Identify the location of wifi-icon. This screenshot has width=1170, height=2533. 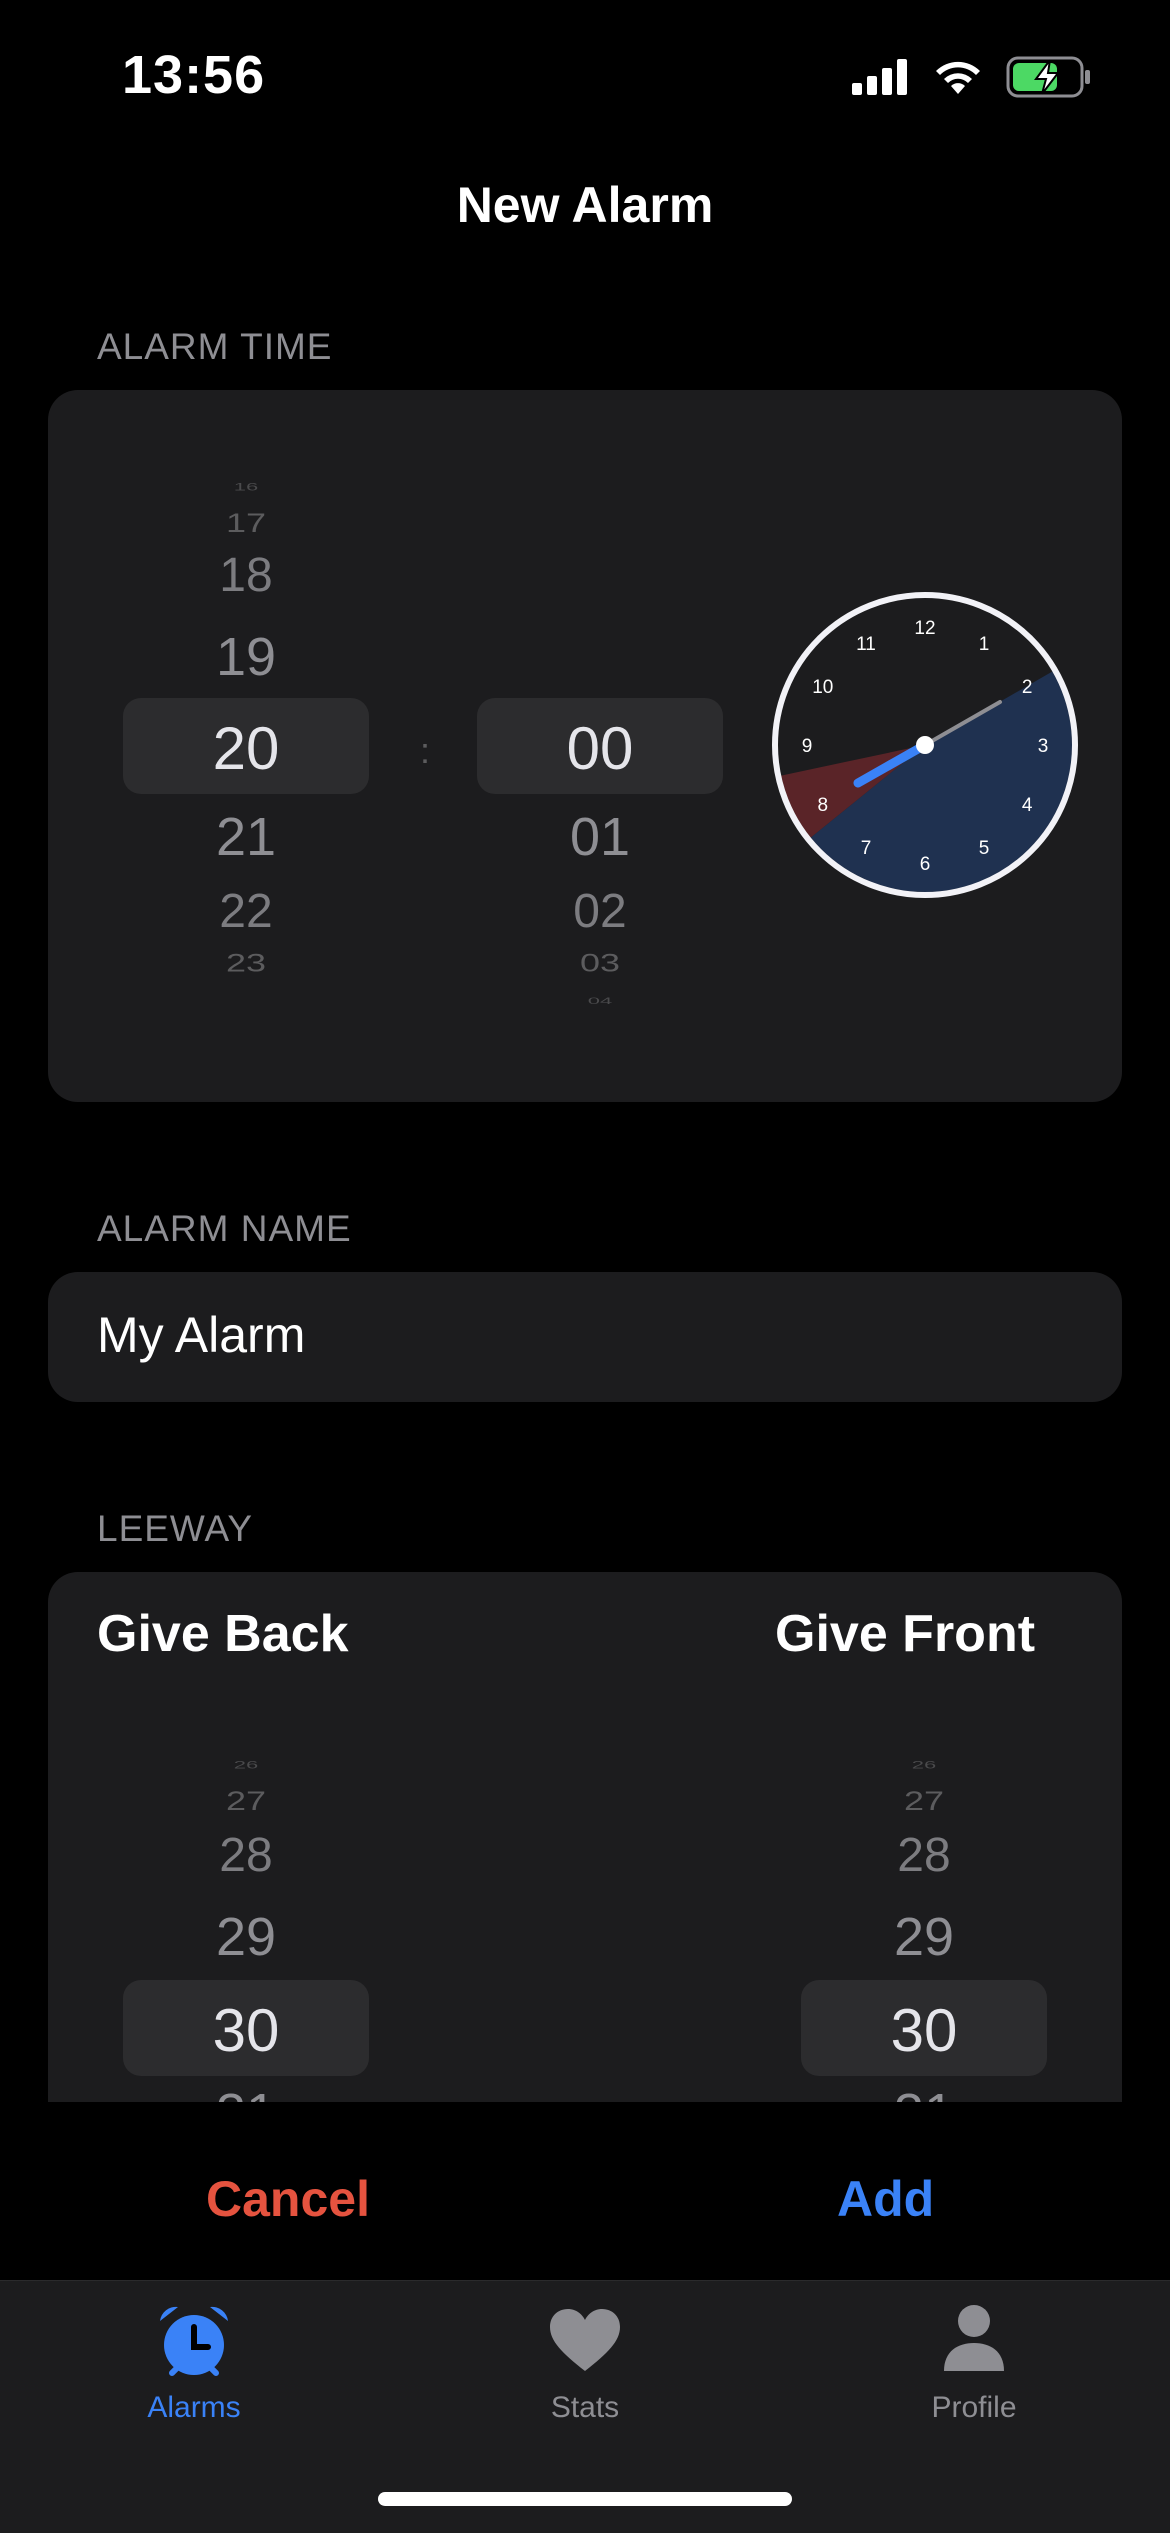
(958, 77).